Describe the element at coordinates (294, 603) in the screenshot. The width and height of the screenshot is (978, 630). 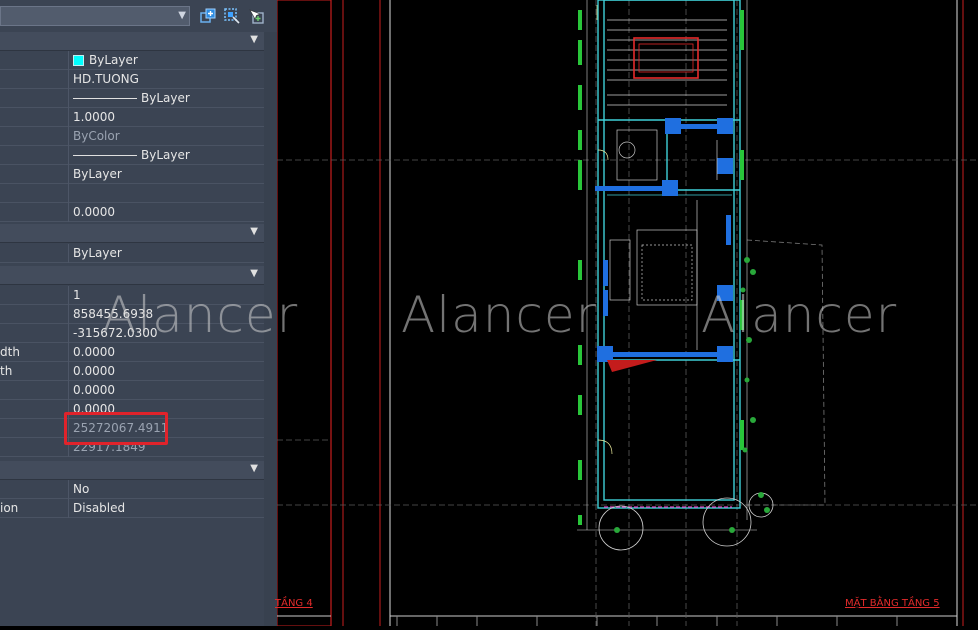
I see `sheet-label-tang-4: TẦNG 4` at that location.